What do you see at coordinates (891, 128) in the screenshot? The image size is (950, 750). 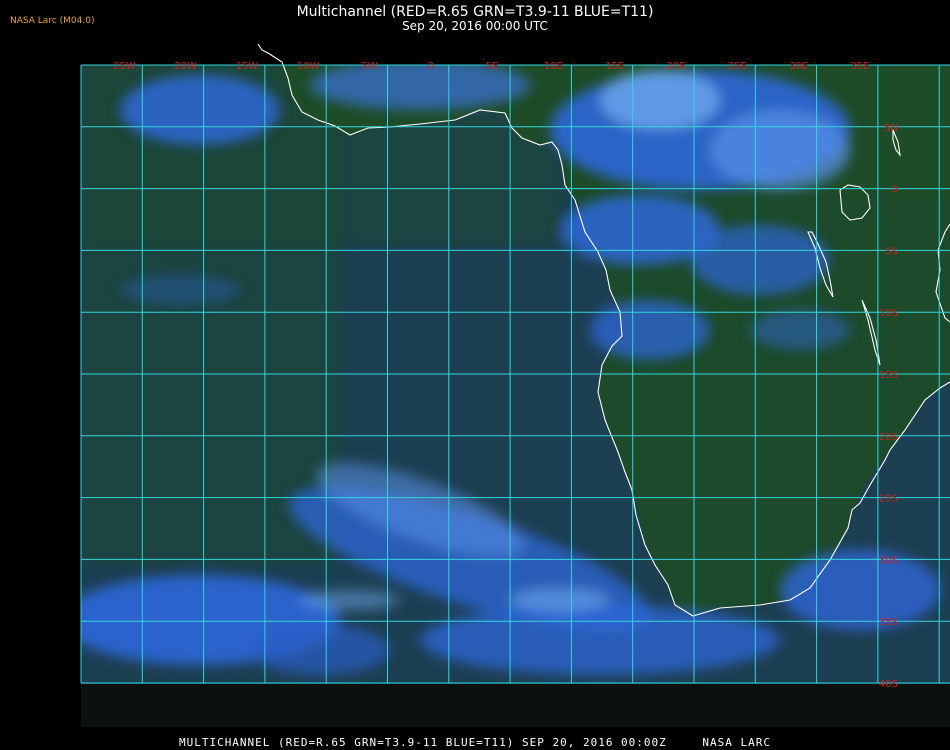 I see `lat-label: 5N` at bounding box center [891, 128].